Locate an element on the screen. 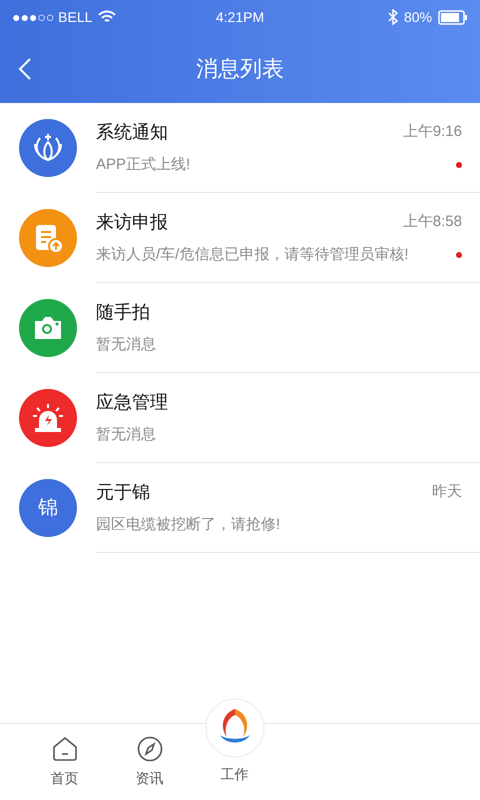 The image size is (480, 800). tab-item: 首页 is located at coordinates (64, 762).